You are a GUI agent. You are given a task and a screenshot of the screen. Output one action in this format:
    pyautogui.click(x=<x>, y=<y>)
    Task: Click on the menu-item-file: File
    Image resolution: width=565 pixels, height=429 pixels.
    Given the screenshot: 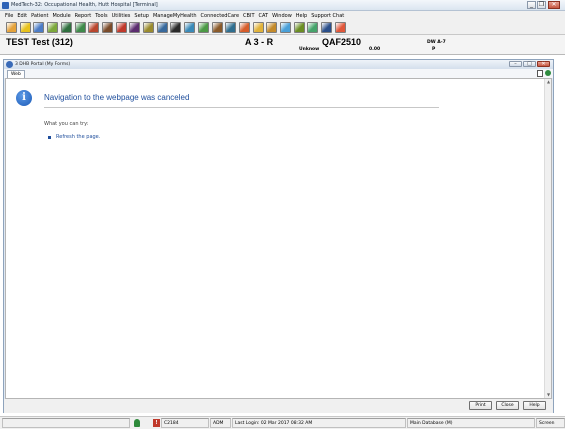 What is the action you would take?
    pyautogui.click(x=9, y=16)
    